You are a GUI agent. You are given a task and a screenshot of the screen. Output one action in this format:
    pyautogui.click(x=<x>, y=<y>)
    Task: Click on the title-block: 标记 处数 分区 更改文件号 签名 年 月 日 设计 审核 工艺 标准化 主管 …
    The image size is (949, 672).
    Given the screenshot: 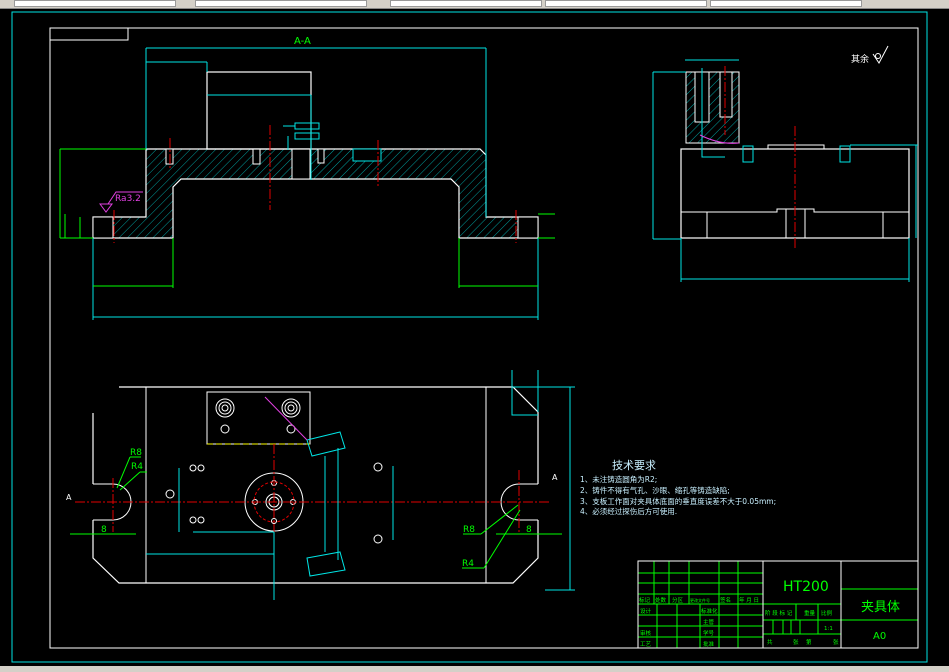 What is the action you would take?
    pyautogui.click(x=778, y=604)
    